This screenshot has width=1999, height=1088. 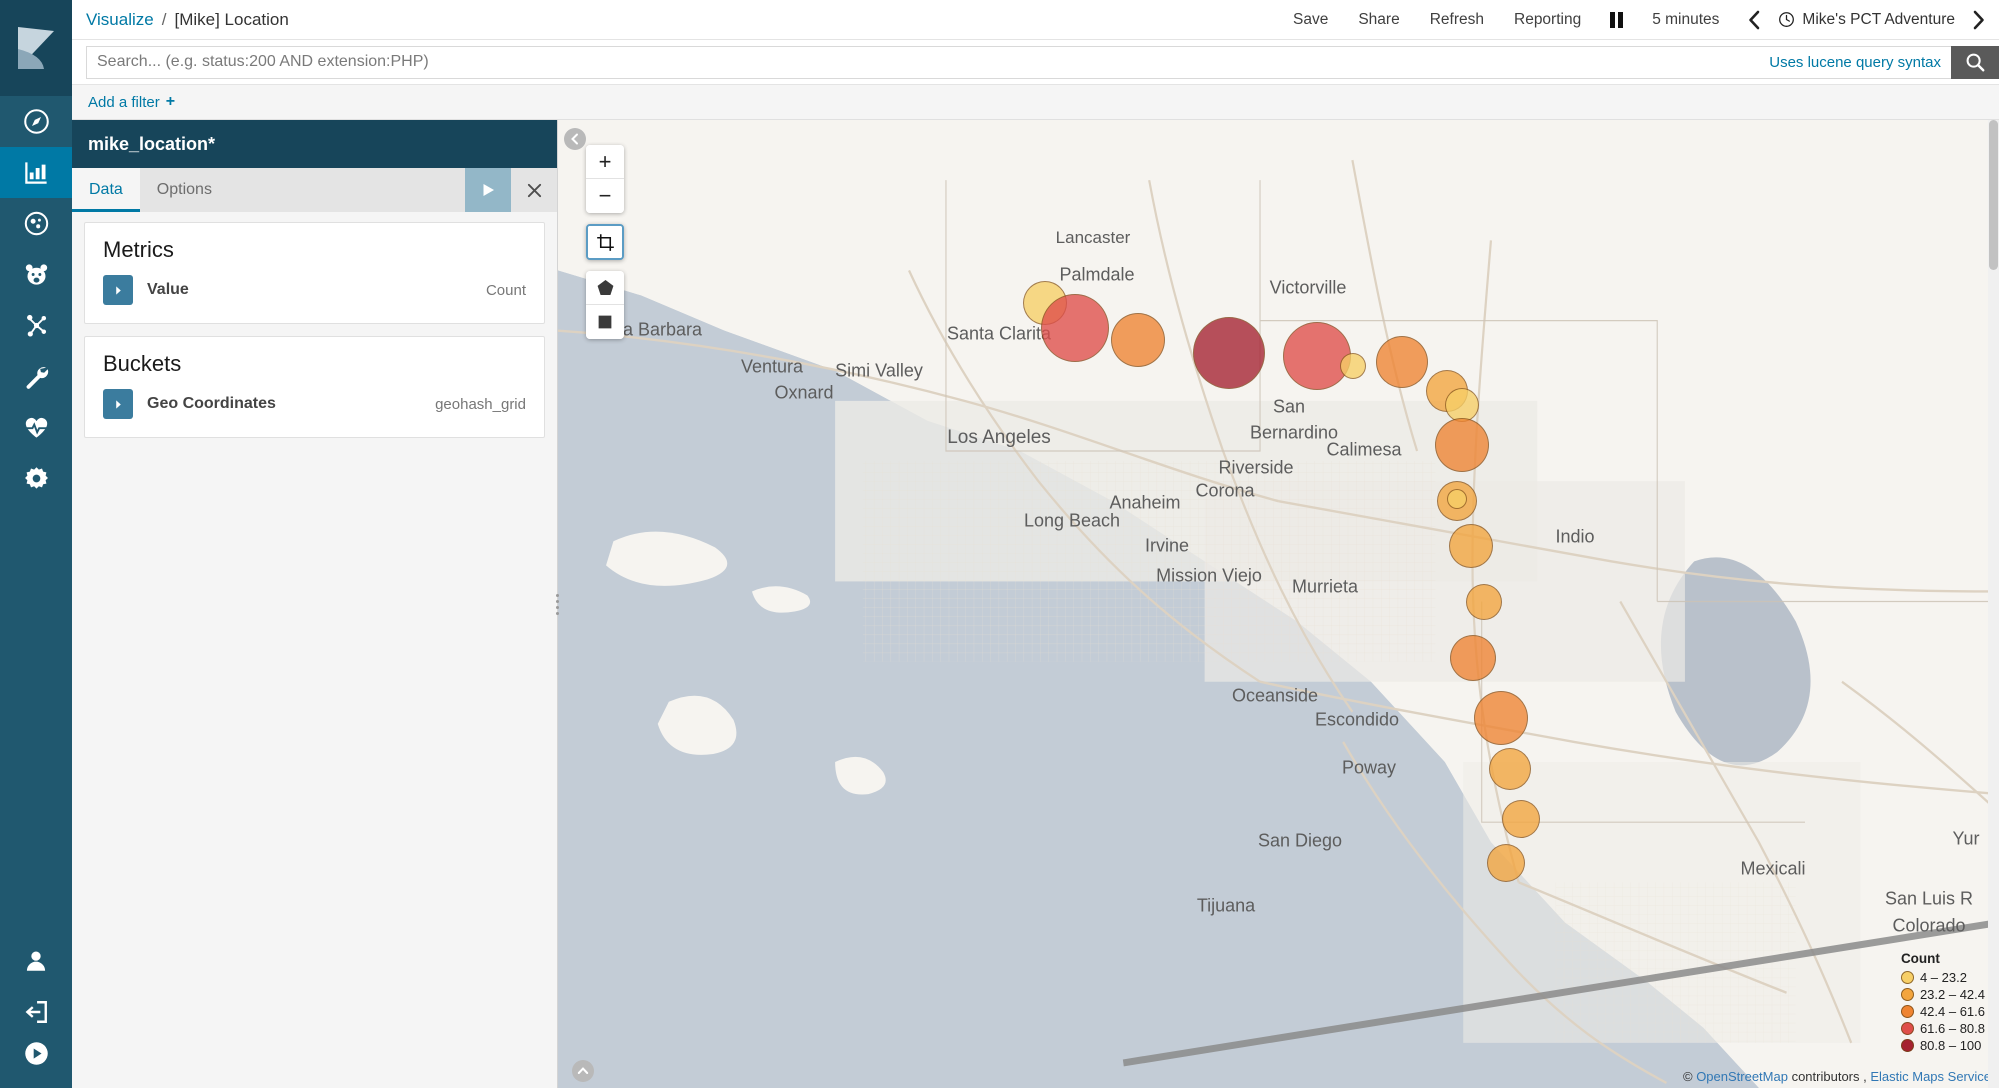 I want to click on map-label: Irvine, so click(x=1167, y=545).